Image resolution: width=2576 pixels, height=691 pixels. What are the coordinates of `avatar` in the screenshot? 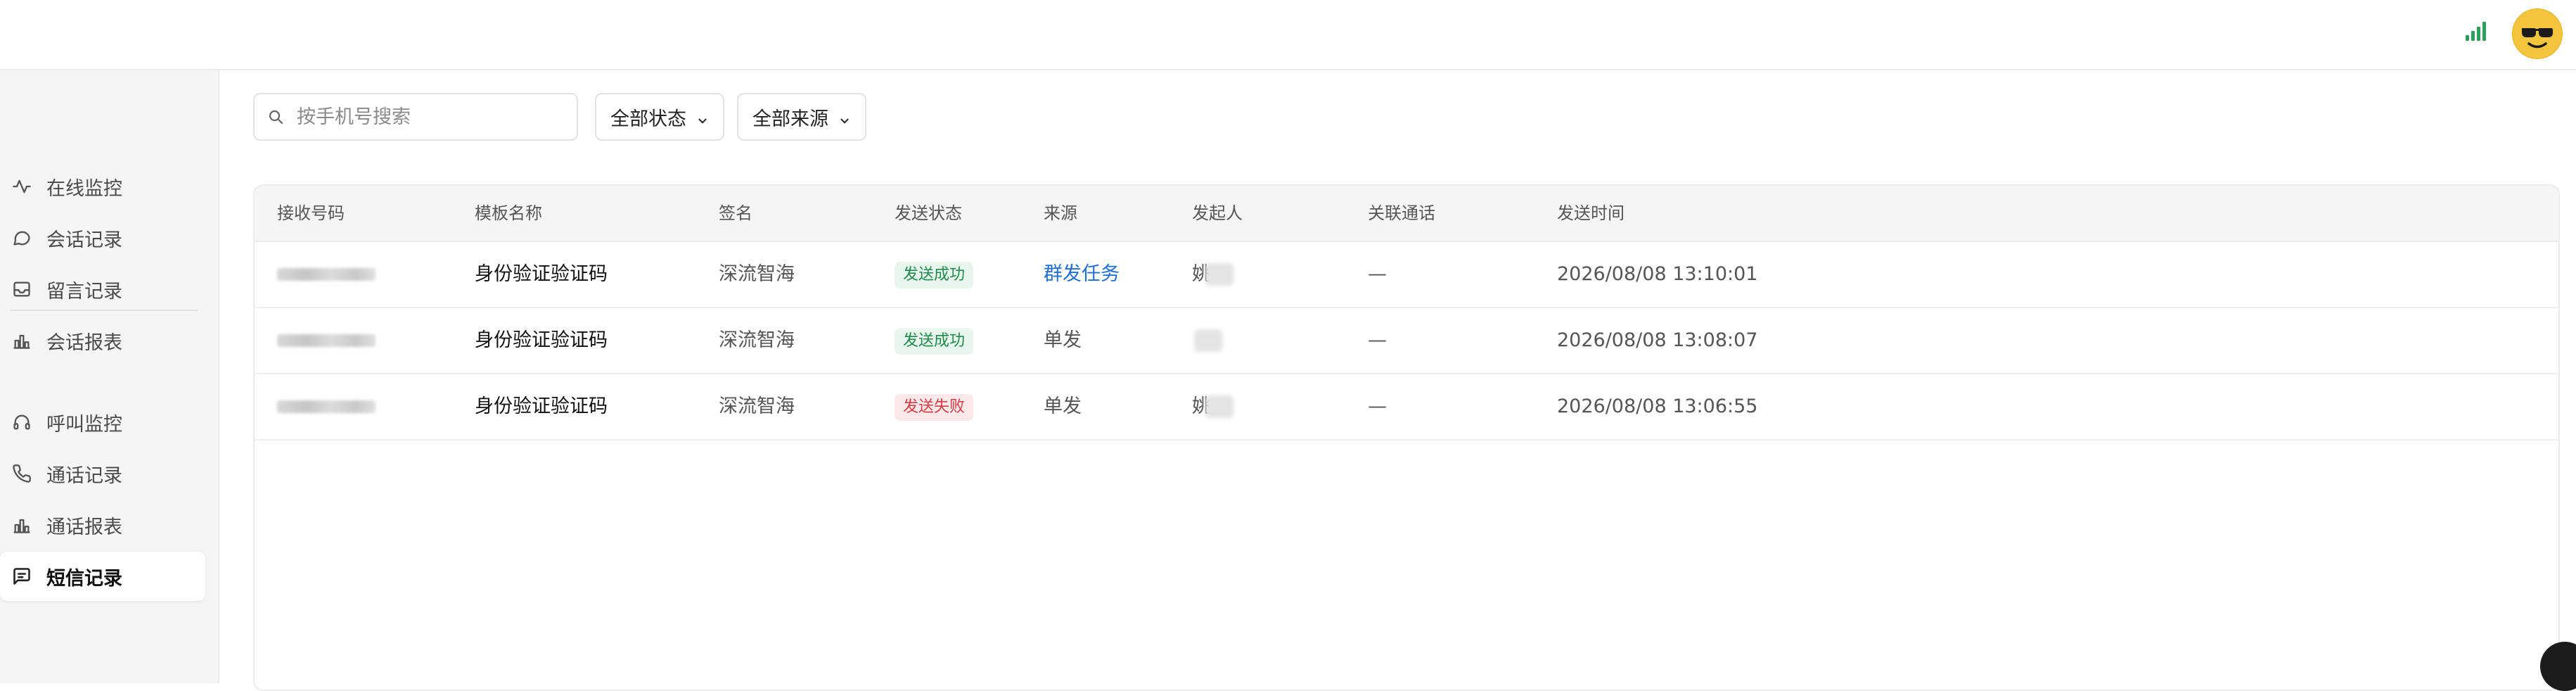 It's located at (2537, 33).